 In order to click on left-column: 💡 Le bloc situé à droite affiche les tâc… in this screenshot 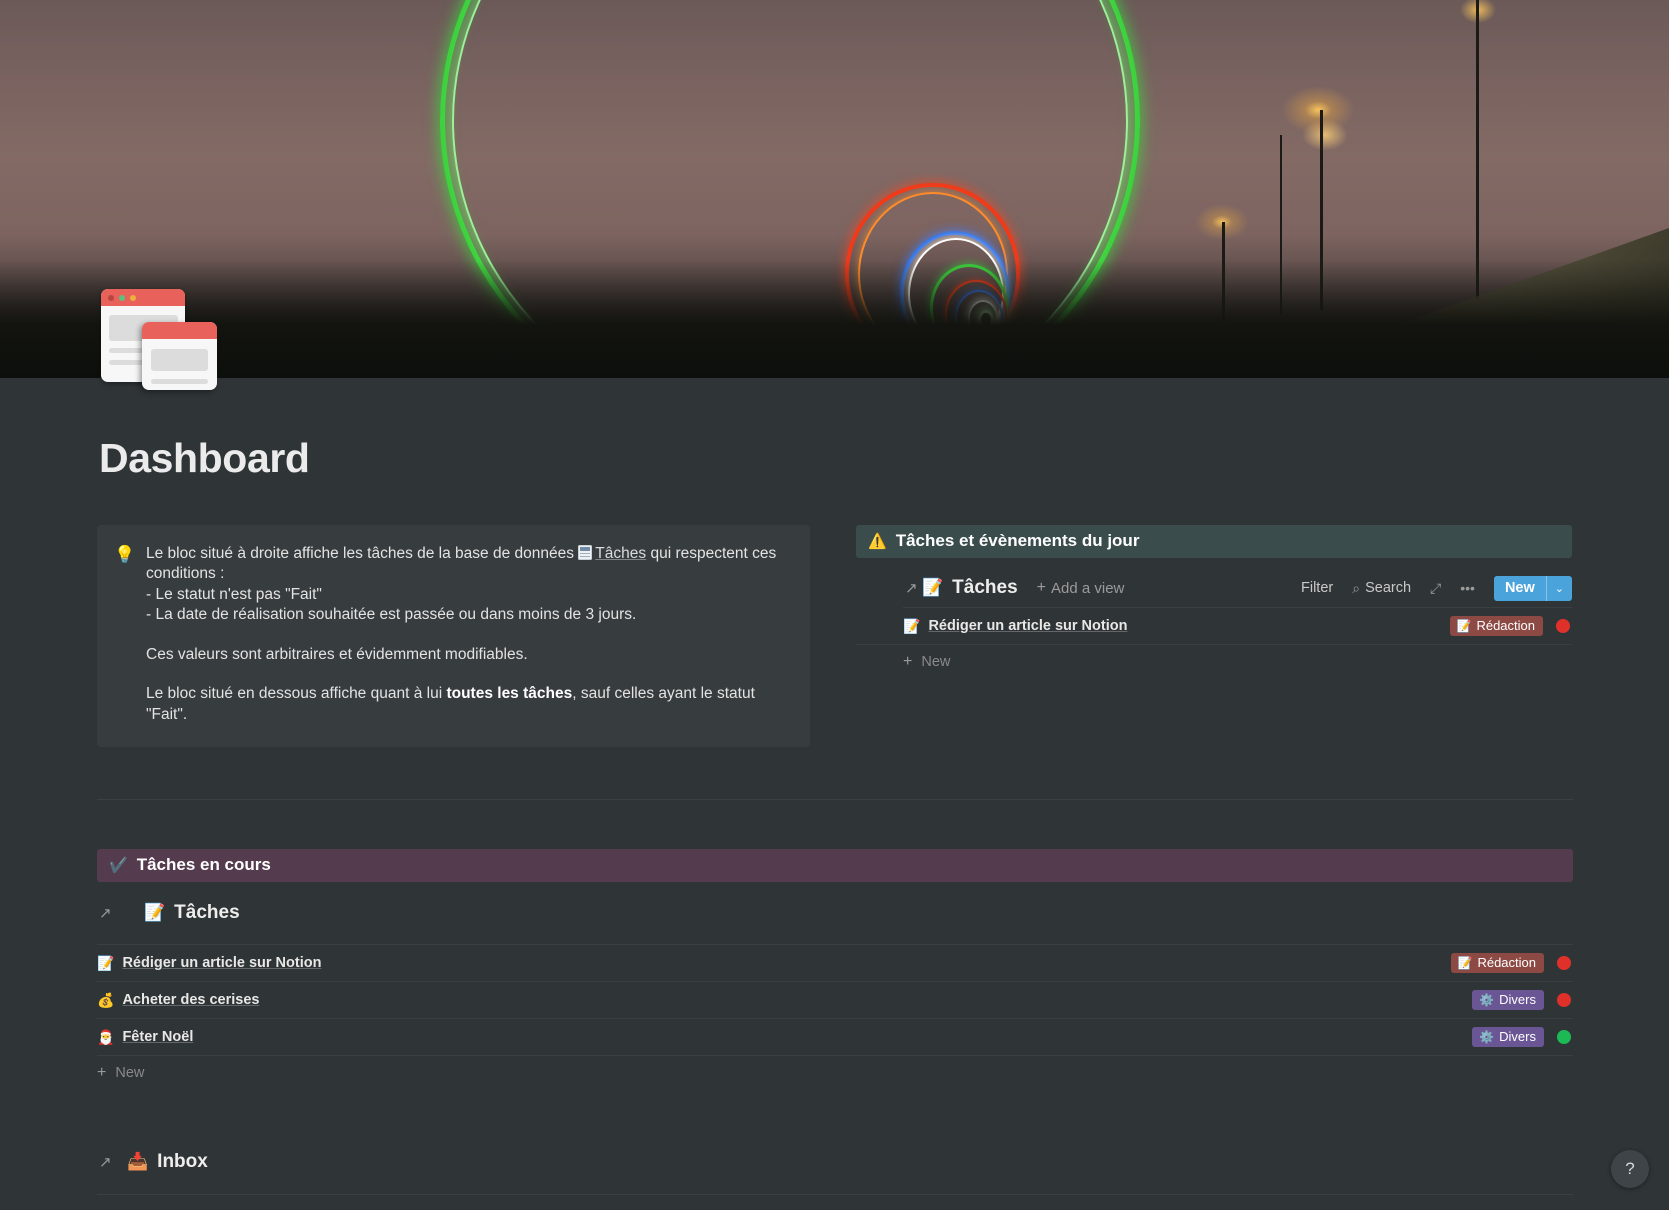, I will do `click(453, 636)`.